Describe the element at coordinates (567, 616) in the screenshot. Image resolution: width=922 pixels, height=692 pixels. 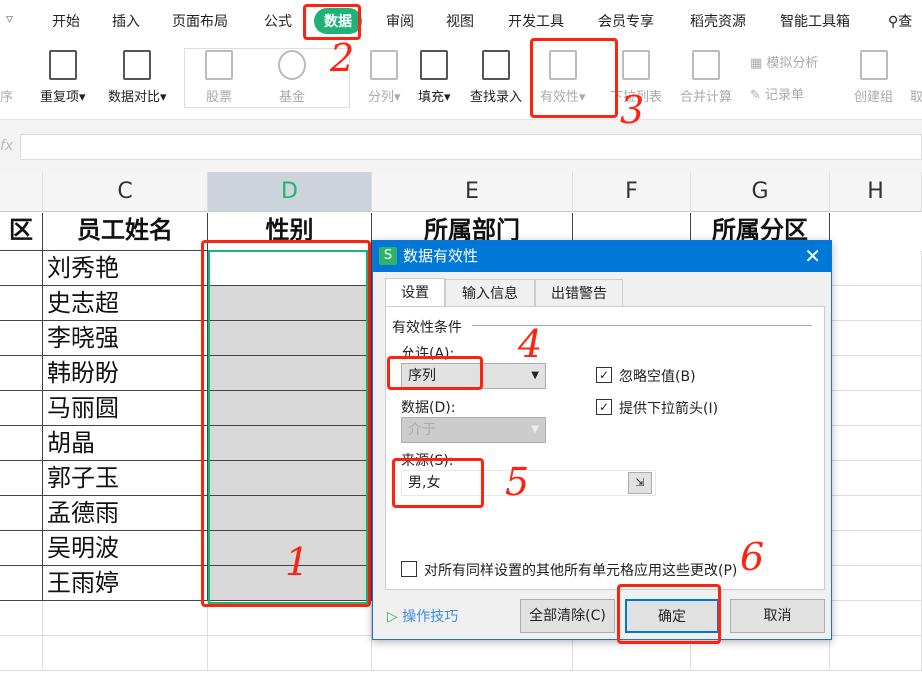
I see `clear-all-button: 全部清除(C)` at that location.